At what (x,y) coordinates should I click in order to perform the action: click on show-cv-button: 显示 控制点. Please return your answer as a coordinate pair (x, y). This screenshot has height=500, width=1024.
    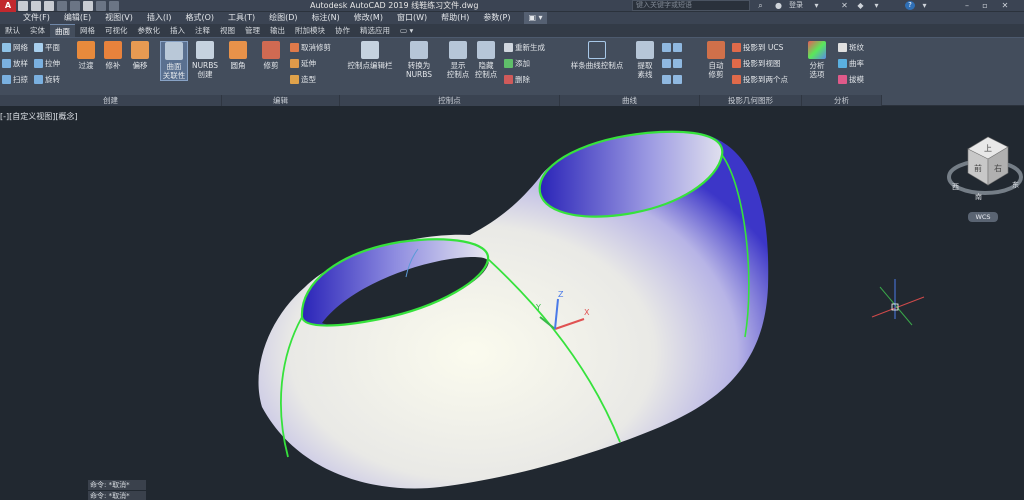
    Looking at the image, I should click on (458, 60).